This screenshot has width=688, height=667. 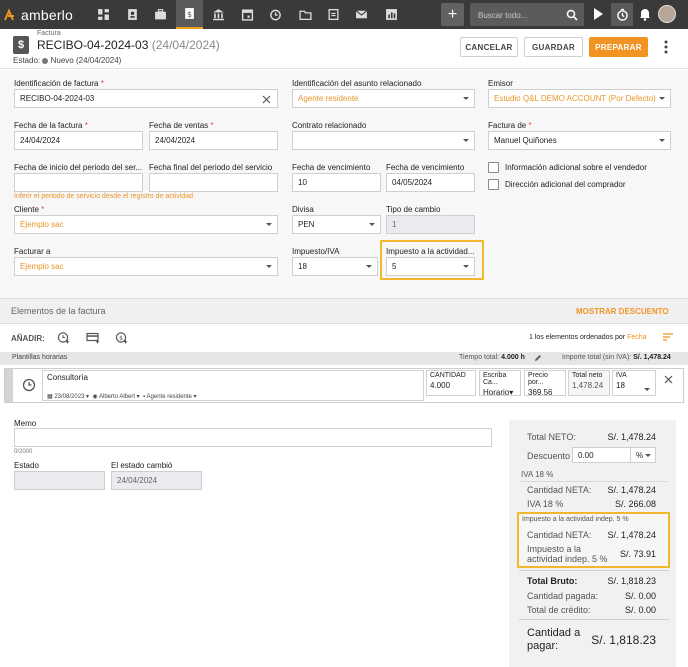 I want to click on unit-cell: Escriba Ca... Horario▾, so click(x=500, y=383).